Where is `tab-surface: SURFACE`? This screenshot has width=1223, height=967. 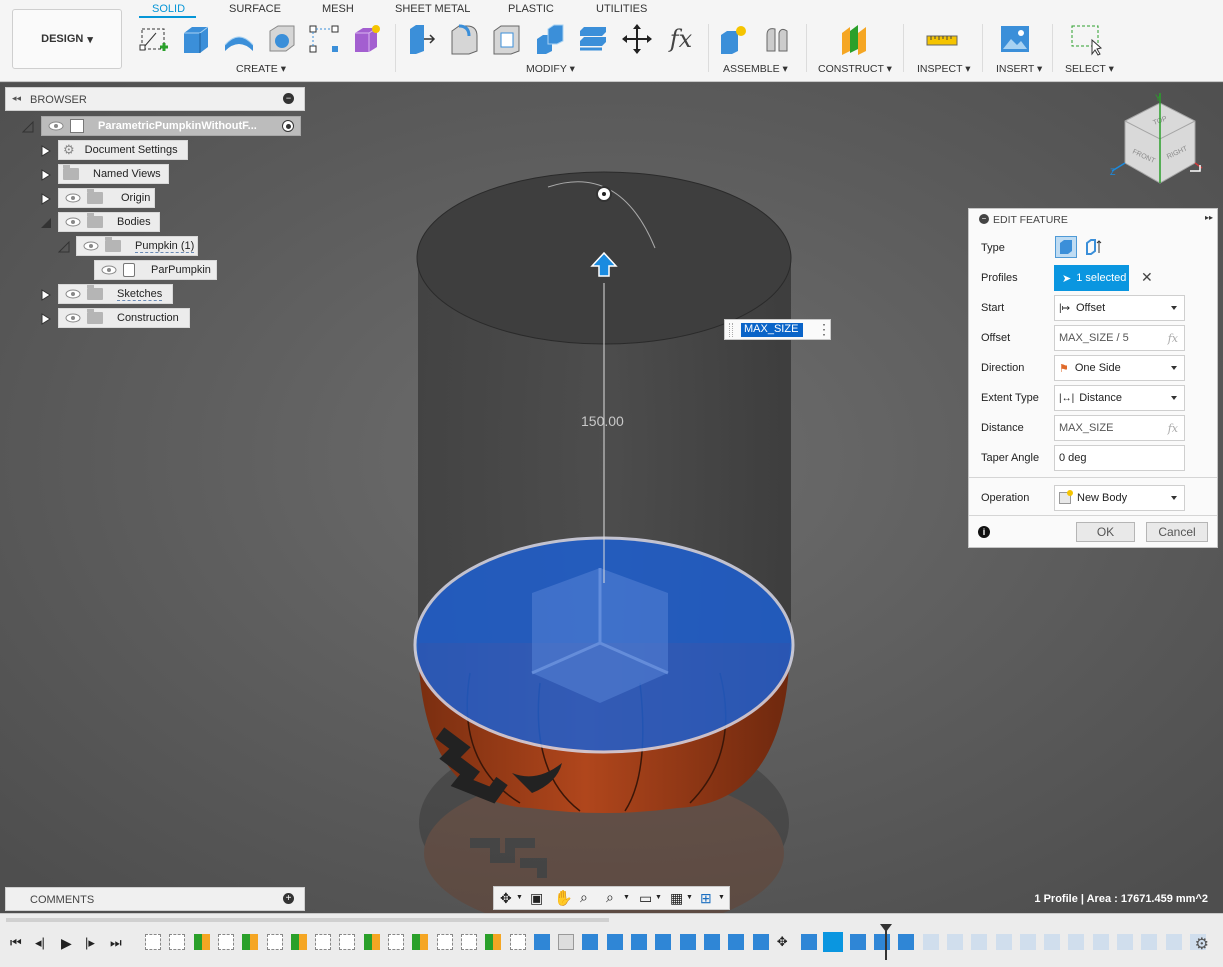 tab-surface: SURFACE is located at coordinates (255, 9).